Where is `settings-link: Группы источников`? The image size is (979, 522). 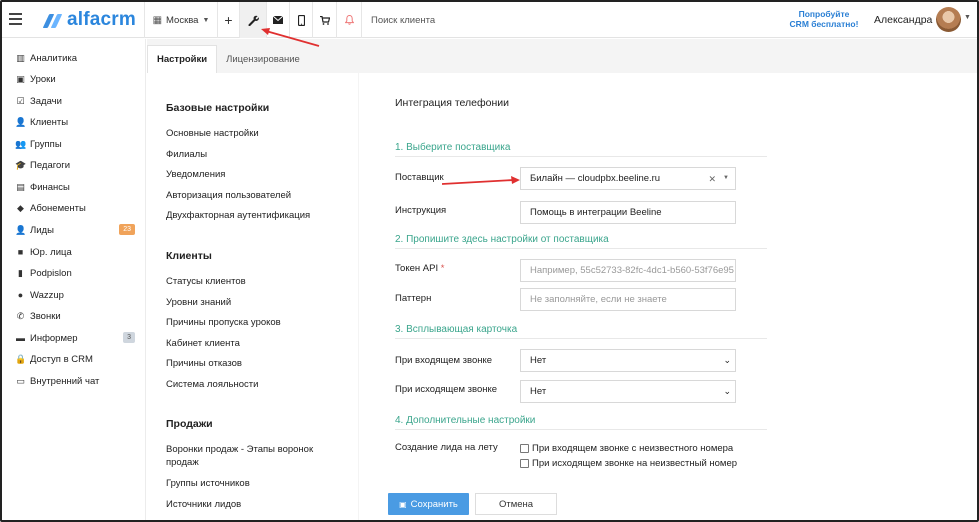 settings-link: Группы источников is located at coordinates (256, 483).